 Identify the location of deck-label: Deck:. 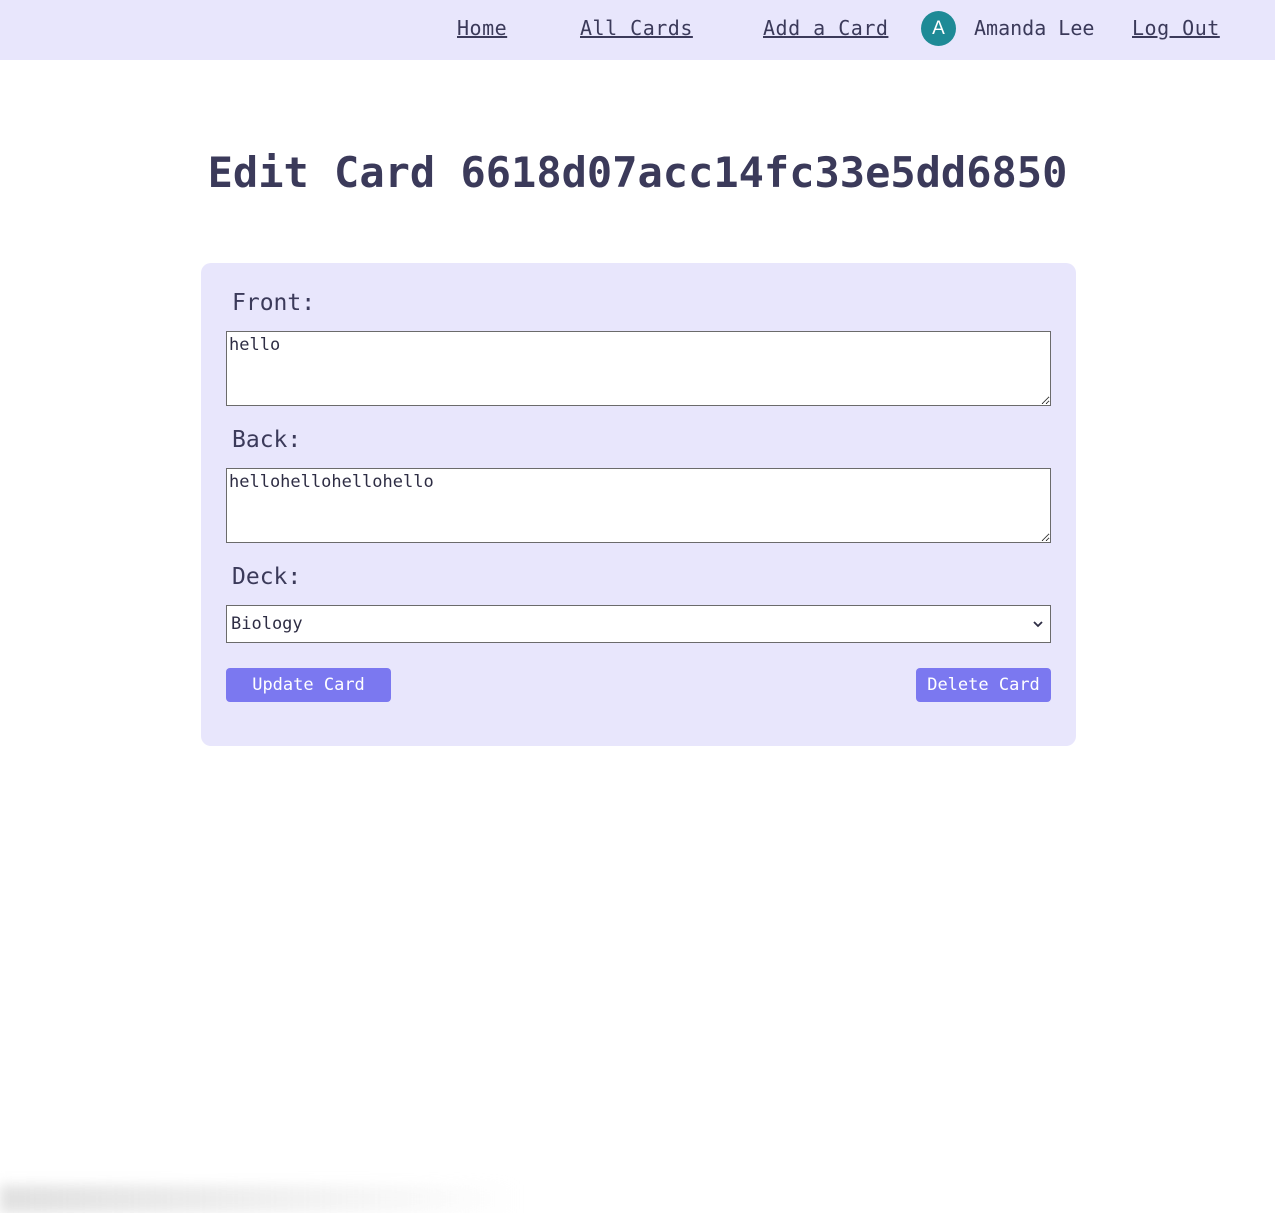
(267, 577).